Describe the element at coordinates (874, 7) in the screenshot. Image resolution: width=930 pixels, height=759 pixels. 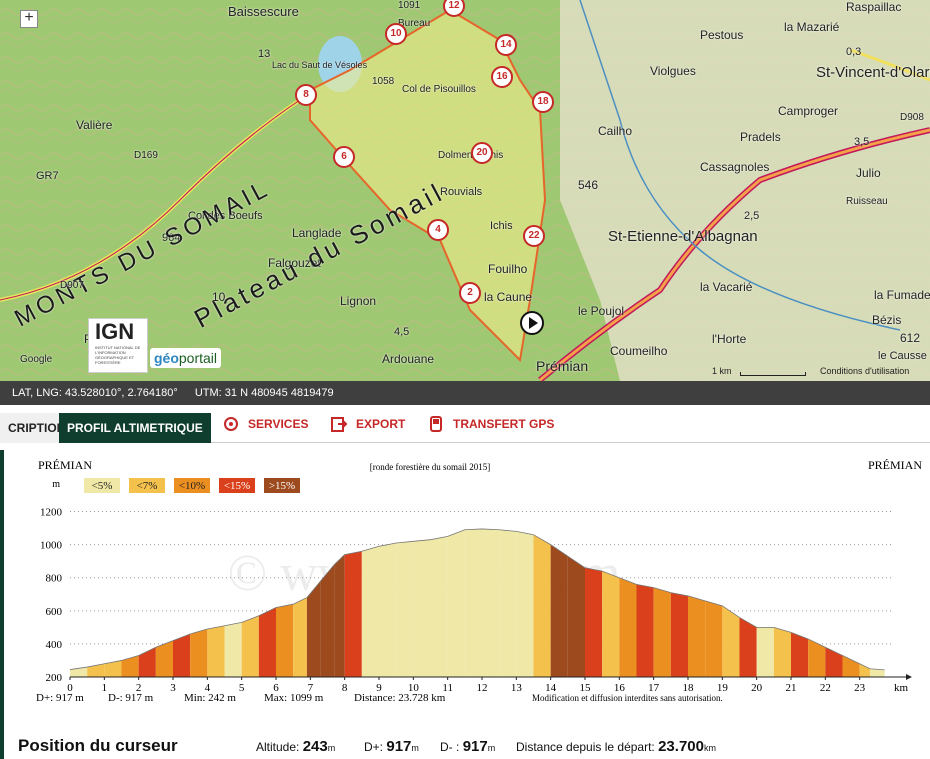
I see `map-label: Raspaillac` at that location.